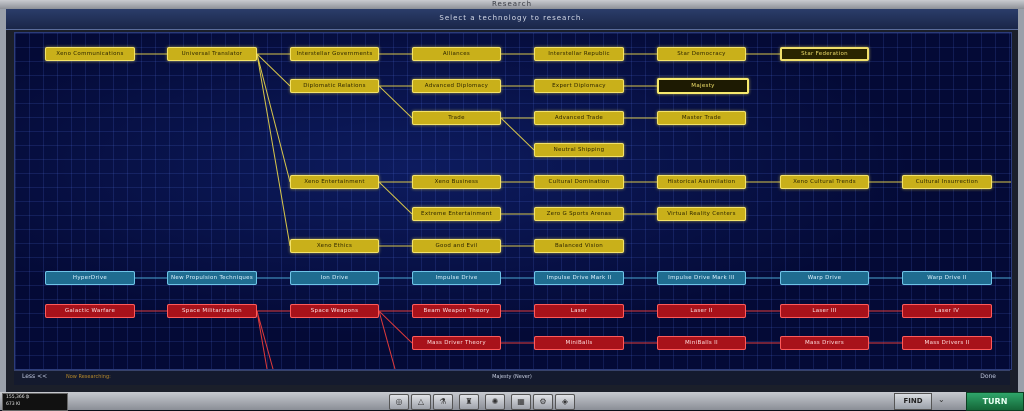  What do you see at coordinates (212, 278) in the screenshot?
I see `tech-new-propulsion-techniques: New Propulsion Techniques` at bounding box center [212, 278].